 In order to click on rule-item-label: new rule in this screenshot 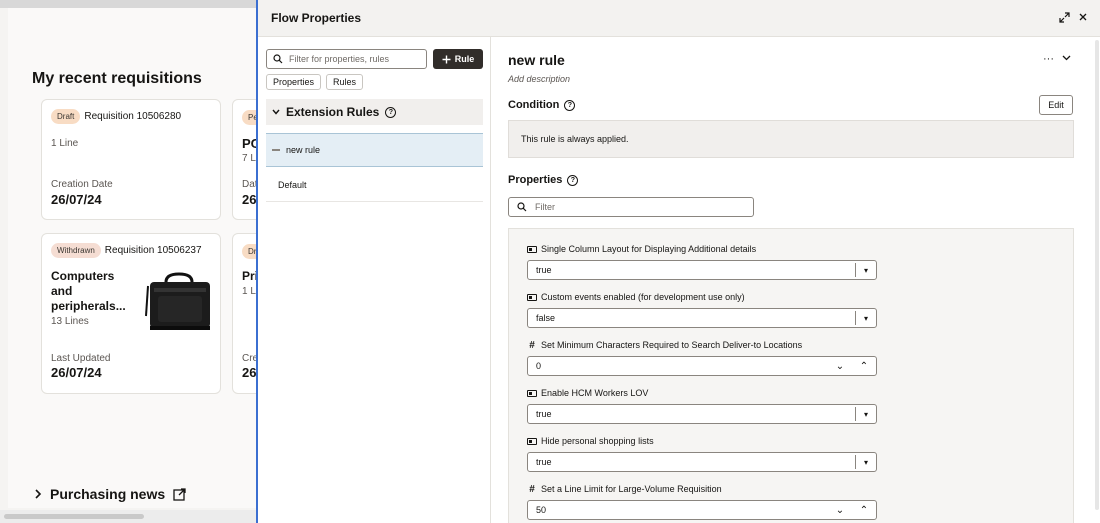, I will do `click(303, 150)`.